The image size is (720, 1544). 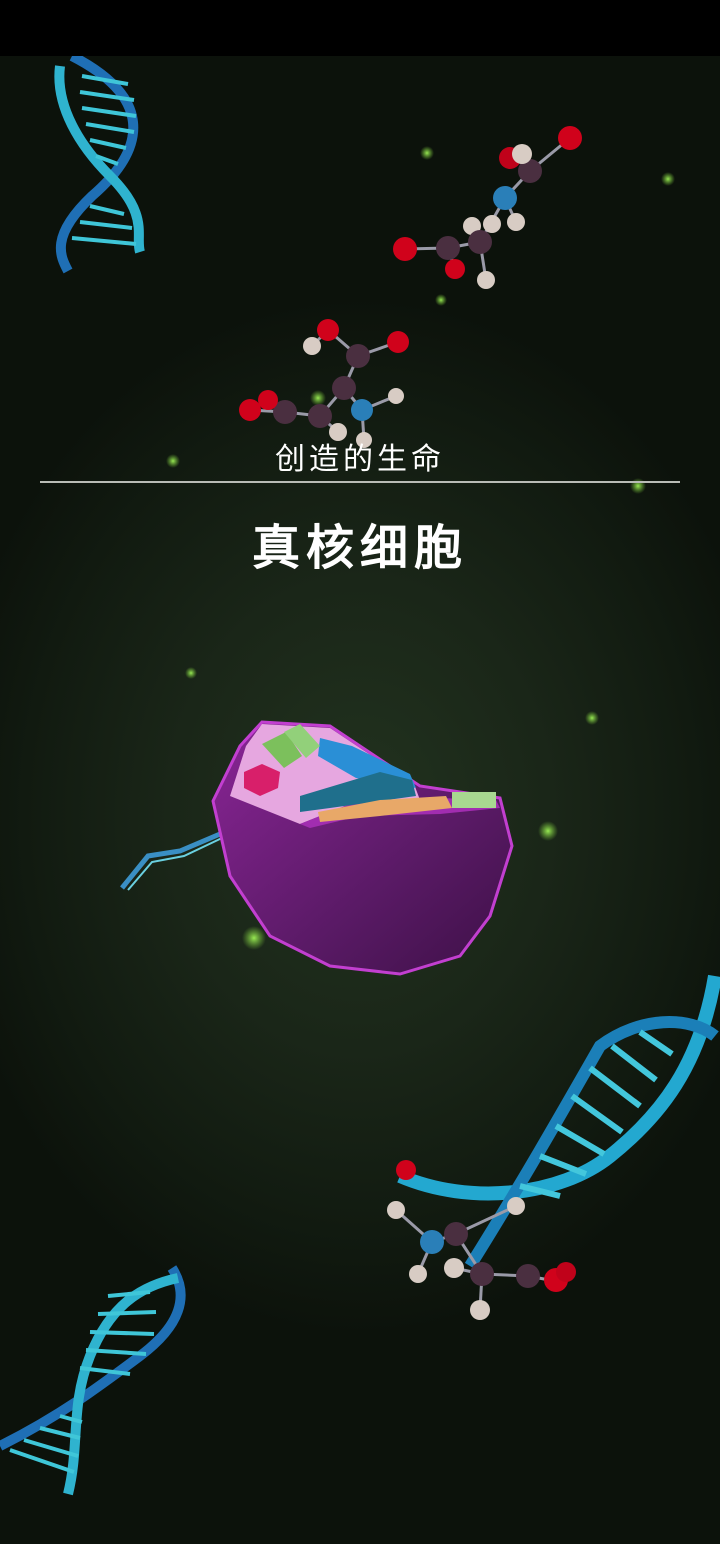 What do you see at coordinates (360, 482) in the screenshot?
I see `divider` at bounding box center [360, 482].